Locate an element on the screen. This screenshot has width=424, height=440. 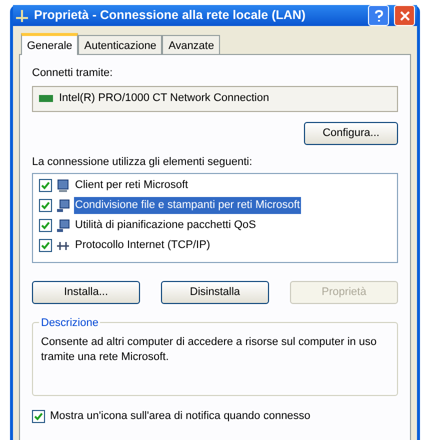
question-mark-icon is located at coordinates (379, 16).